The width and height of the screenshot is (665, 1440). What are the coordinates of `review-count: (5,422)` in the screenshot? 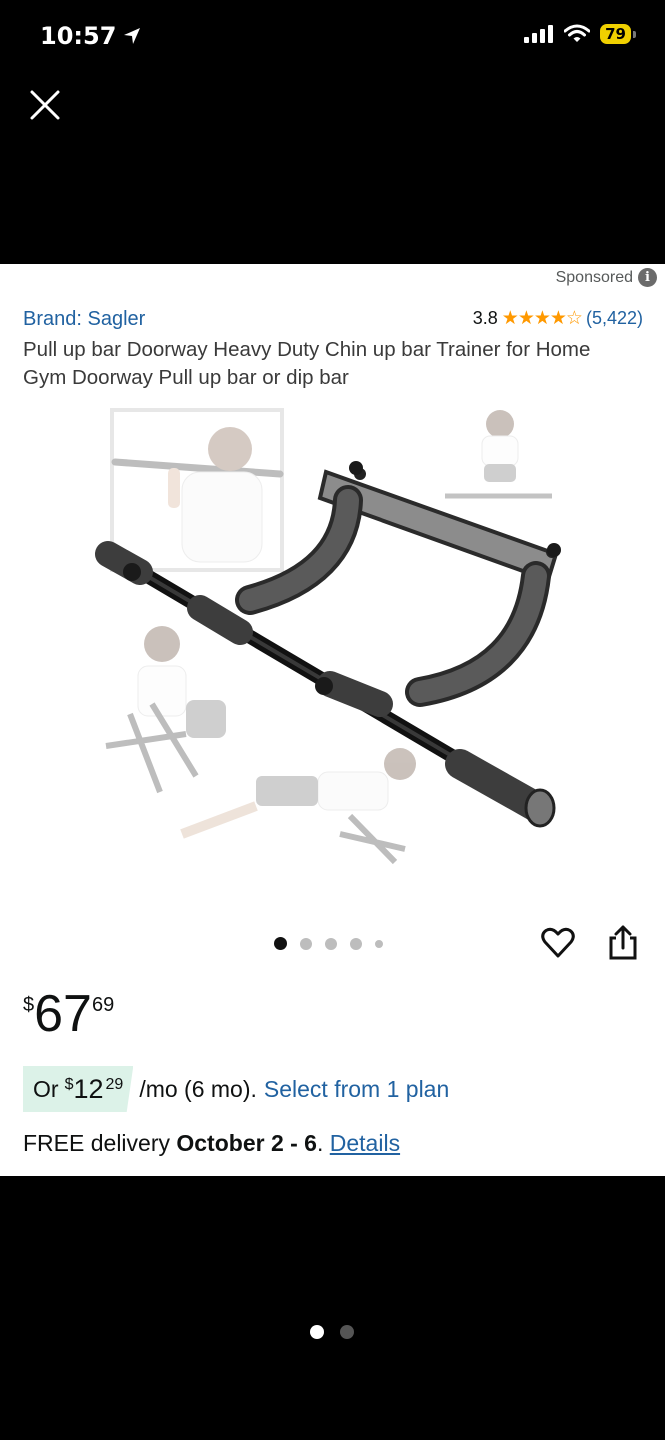 It's located at (614, 318).